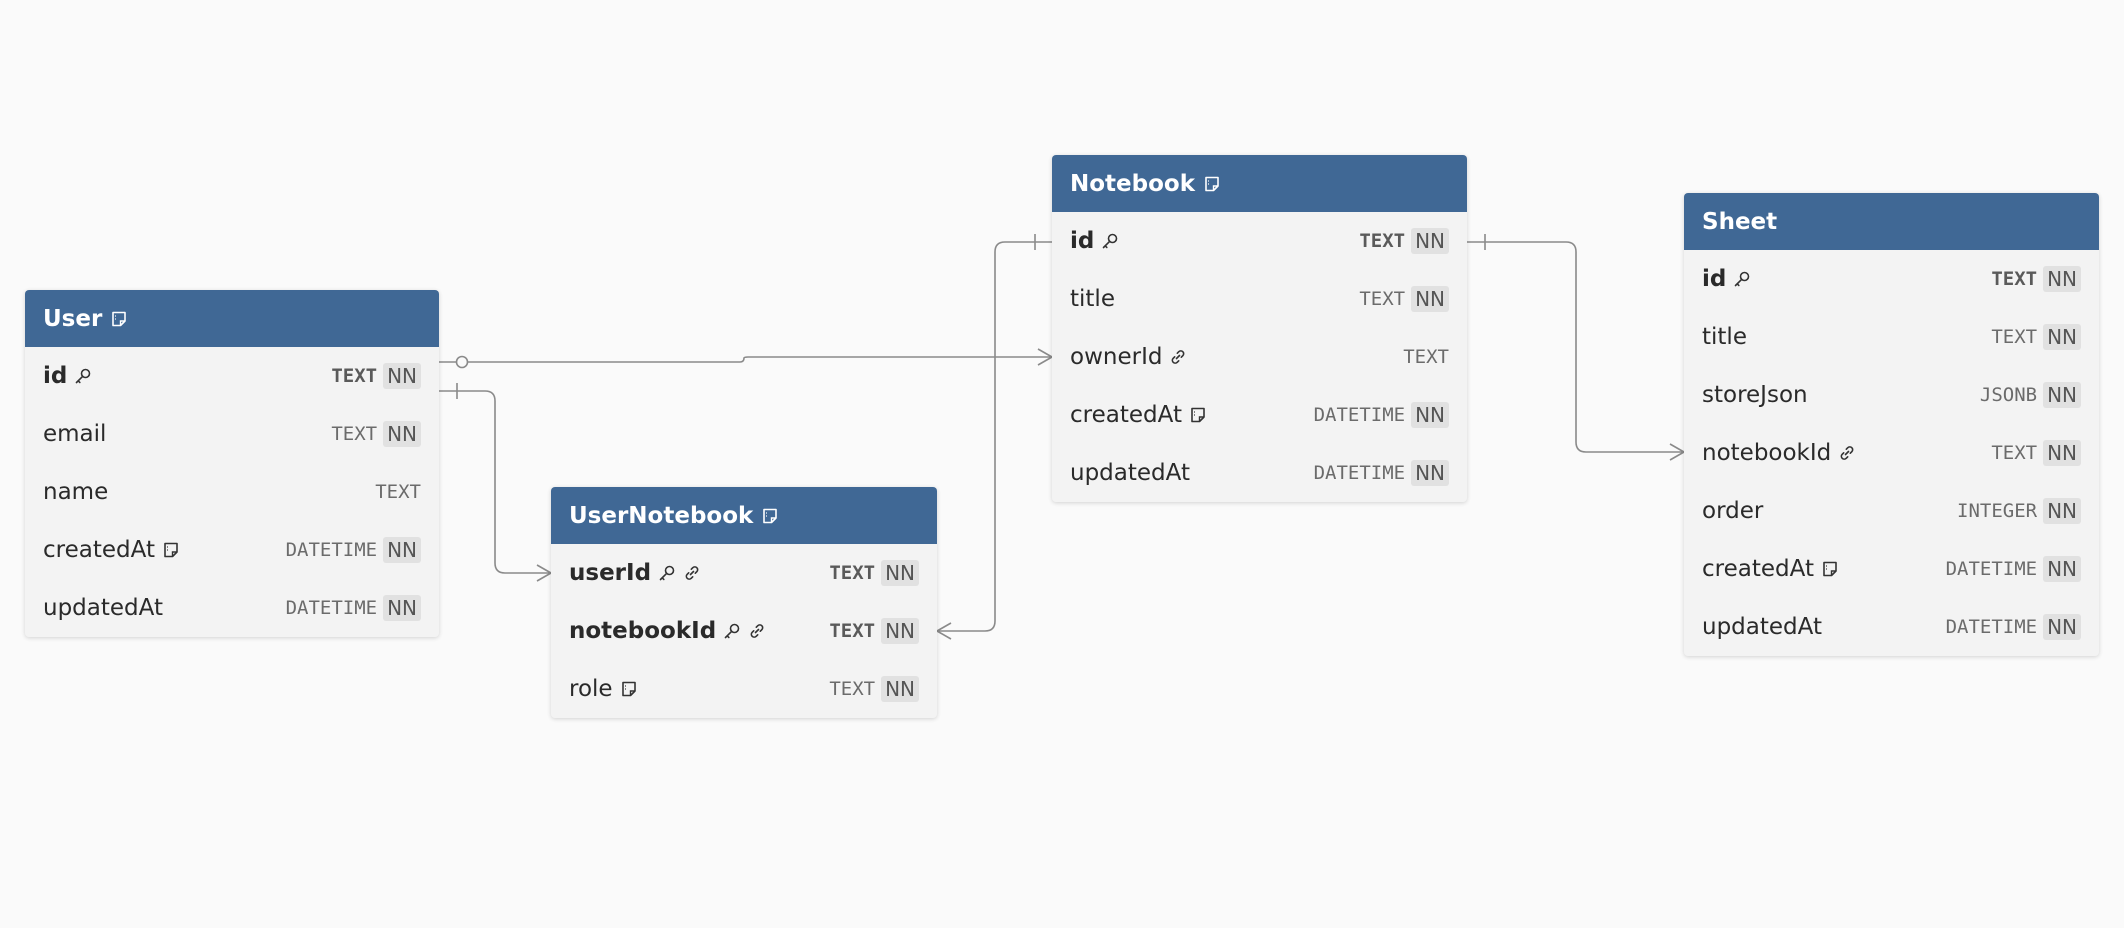 The image size is (2124, 928). I want to click on column-name: storeJson, so click(1841, 395).